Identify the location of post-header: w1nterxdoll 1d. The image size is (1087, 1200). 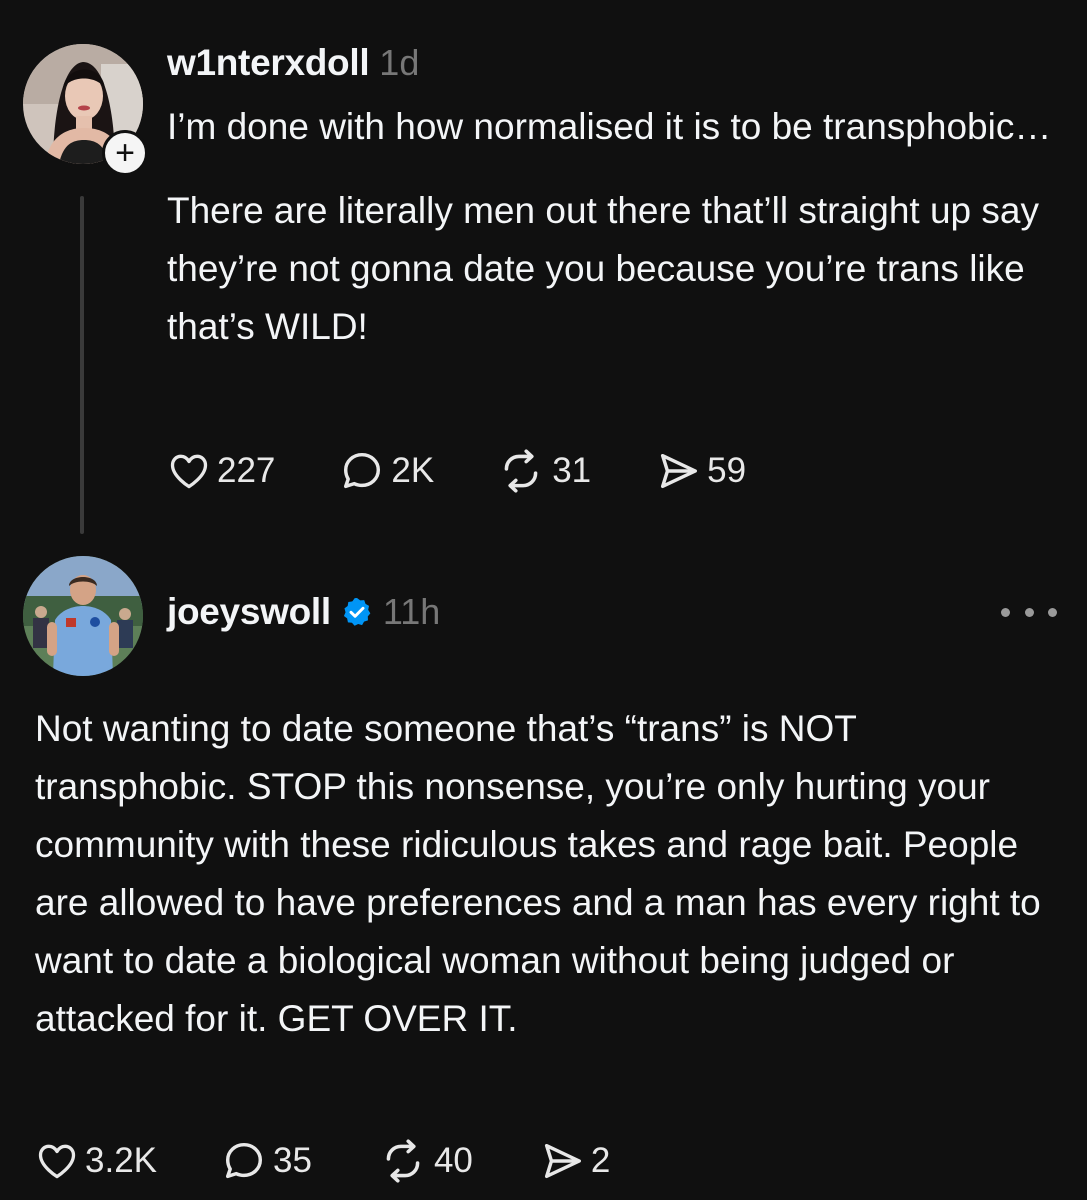
(293, 63).